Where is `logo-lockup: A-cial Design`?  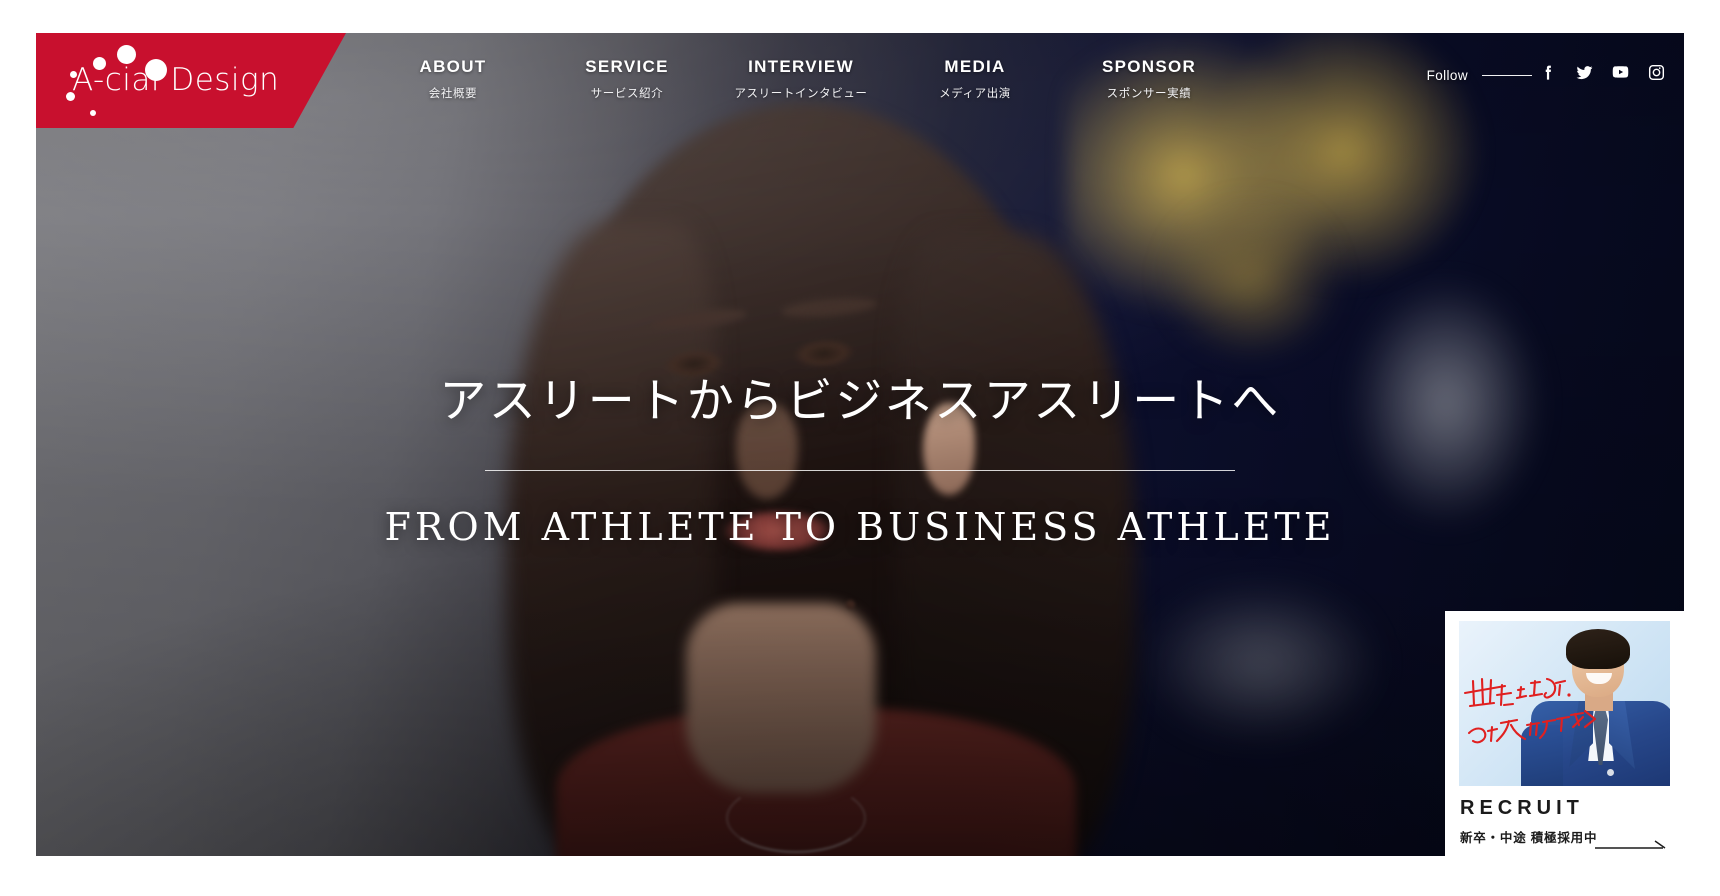
logo-lockup: A-cial Design is located at coordinates (172, 80).